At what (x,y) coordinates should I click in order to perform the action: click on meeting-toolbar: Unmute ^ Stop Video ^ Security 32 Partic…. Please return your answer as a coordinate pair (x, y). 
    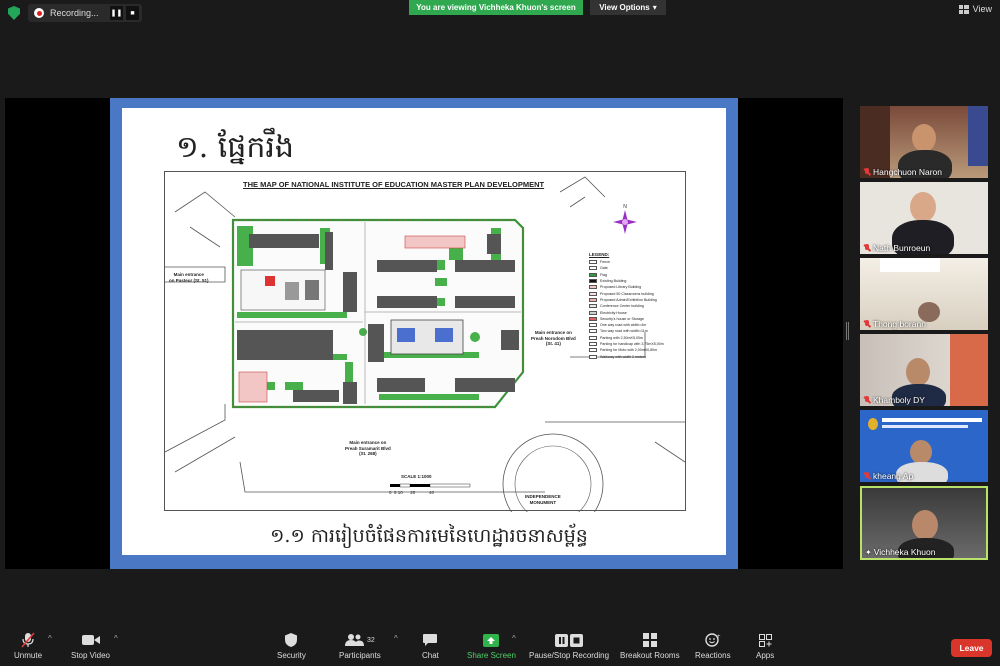
    Looking at the image, I should click on (500, 646).